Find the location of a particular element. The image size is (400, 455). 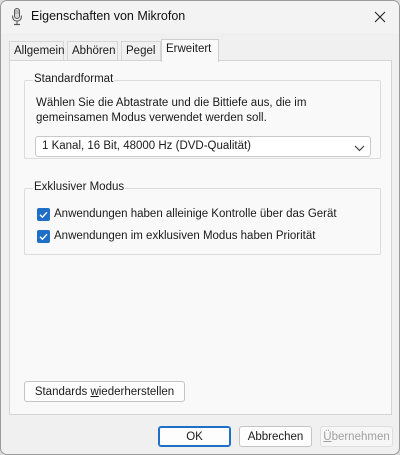

exclusive-control-checkbox is located at coordinates (43, 214).